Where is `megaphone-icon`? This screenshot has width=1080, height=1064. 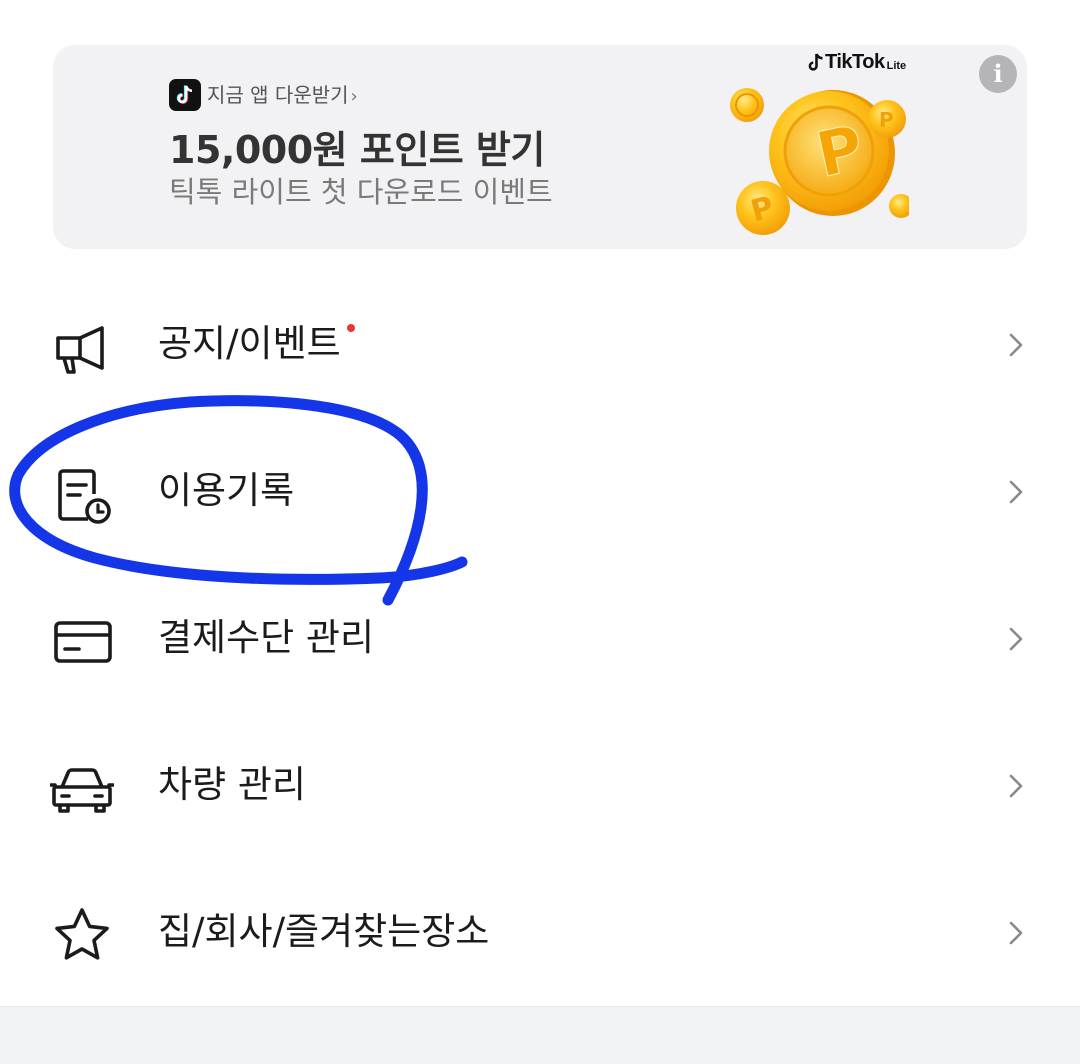 megaphone-icon is located at coordinates (80, 350).